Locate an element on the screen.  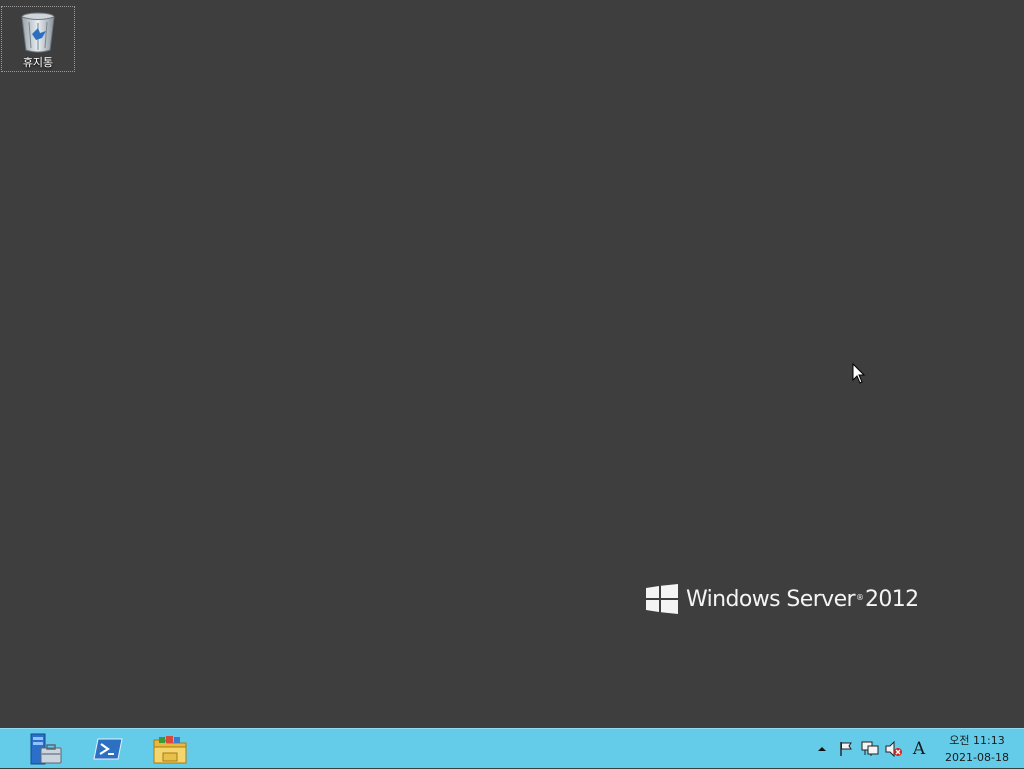
product-name: Windows Server is located at coordinates (771, 599).